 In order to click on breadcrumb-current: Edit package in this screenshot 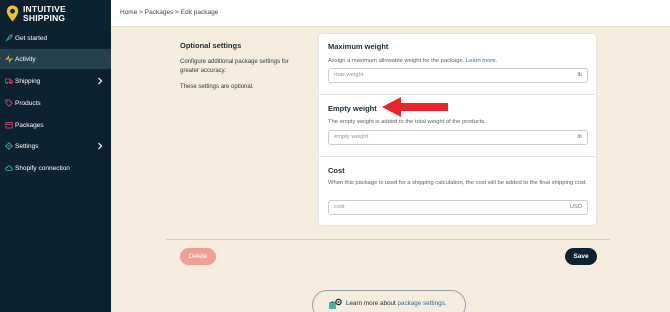, I will do `click(199, 12)`.